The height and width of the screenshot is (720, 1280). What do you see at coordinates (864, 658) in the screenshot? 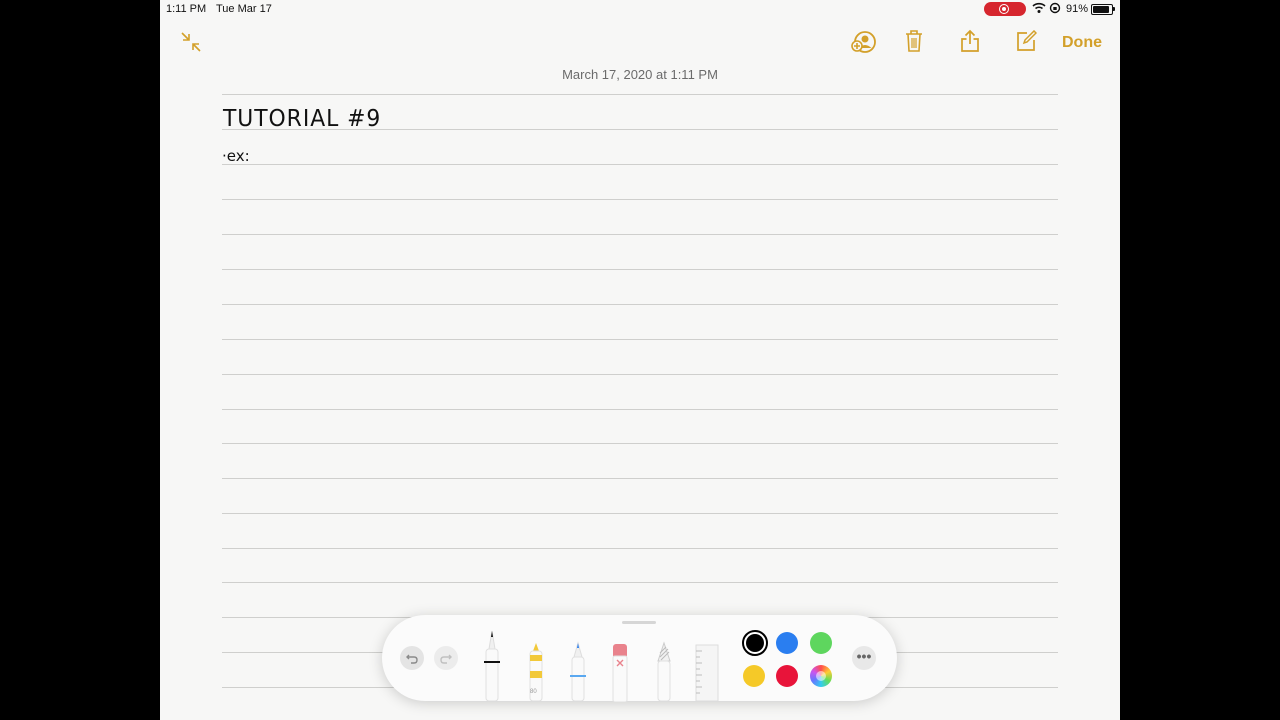
I see `more-options-button: •••` at bounding box center [864, 658].